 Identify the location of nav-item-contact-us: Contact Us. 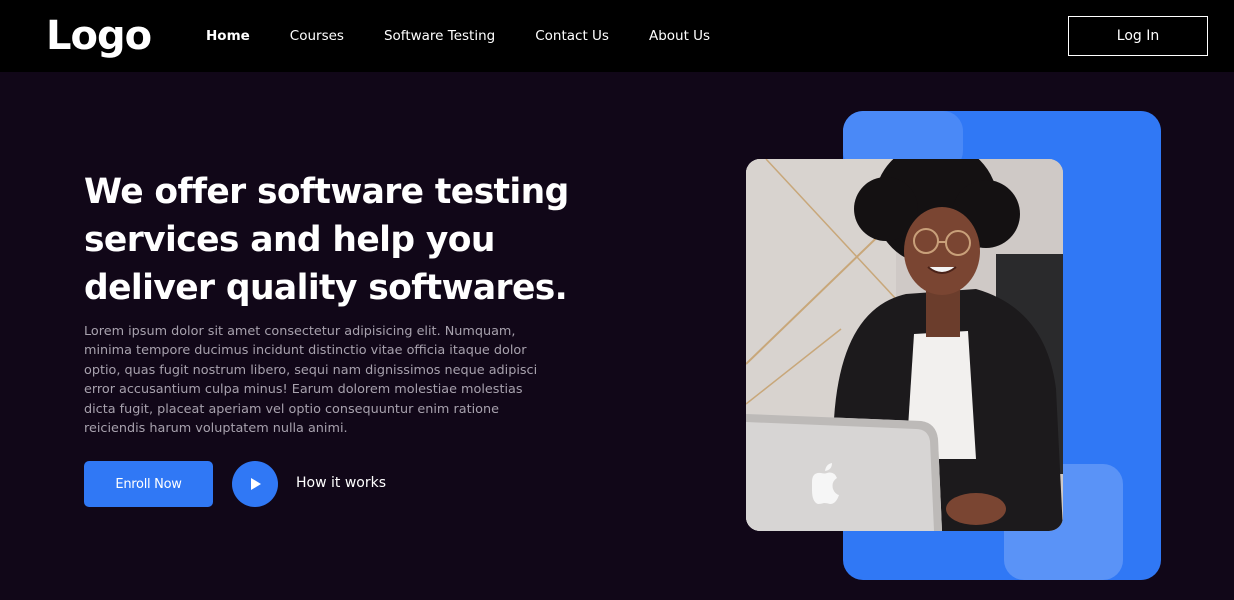
(572, 36).